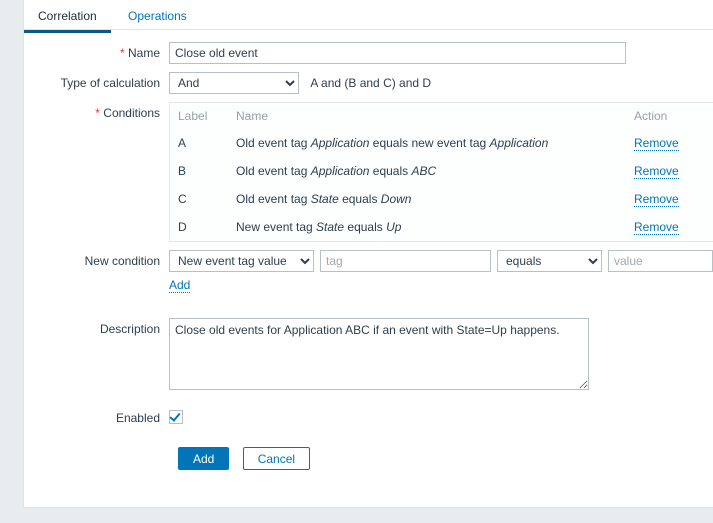  Describe the element at coordinates (441, 116) in the screenshot. I see `conditions-header-row: Label Name Action` at that location.